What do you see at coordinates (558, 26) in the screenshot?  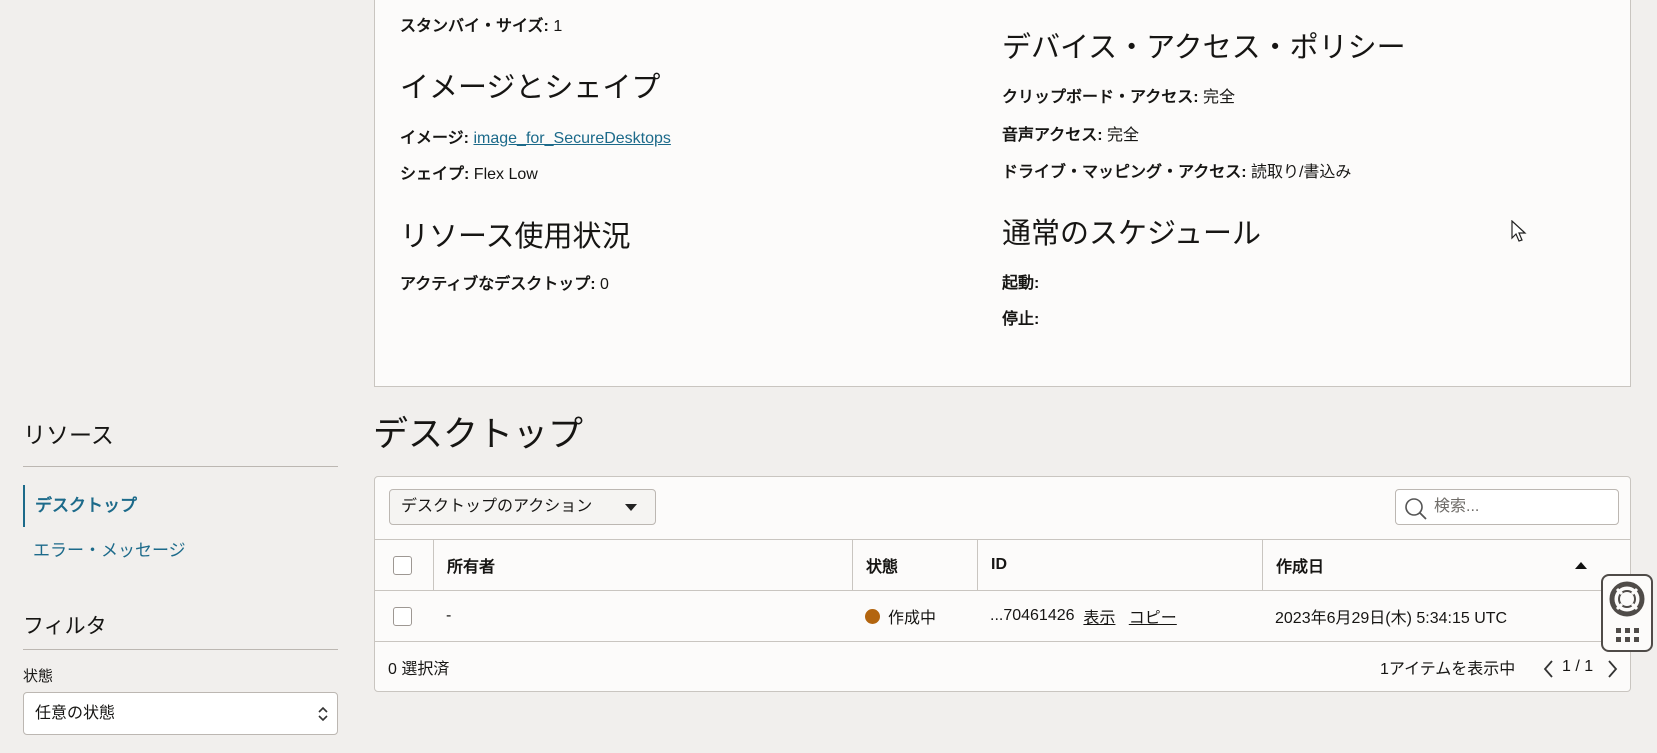 I see `standby-value: 1` at bounding box center [558, 26].